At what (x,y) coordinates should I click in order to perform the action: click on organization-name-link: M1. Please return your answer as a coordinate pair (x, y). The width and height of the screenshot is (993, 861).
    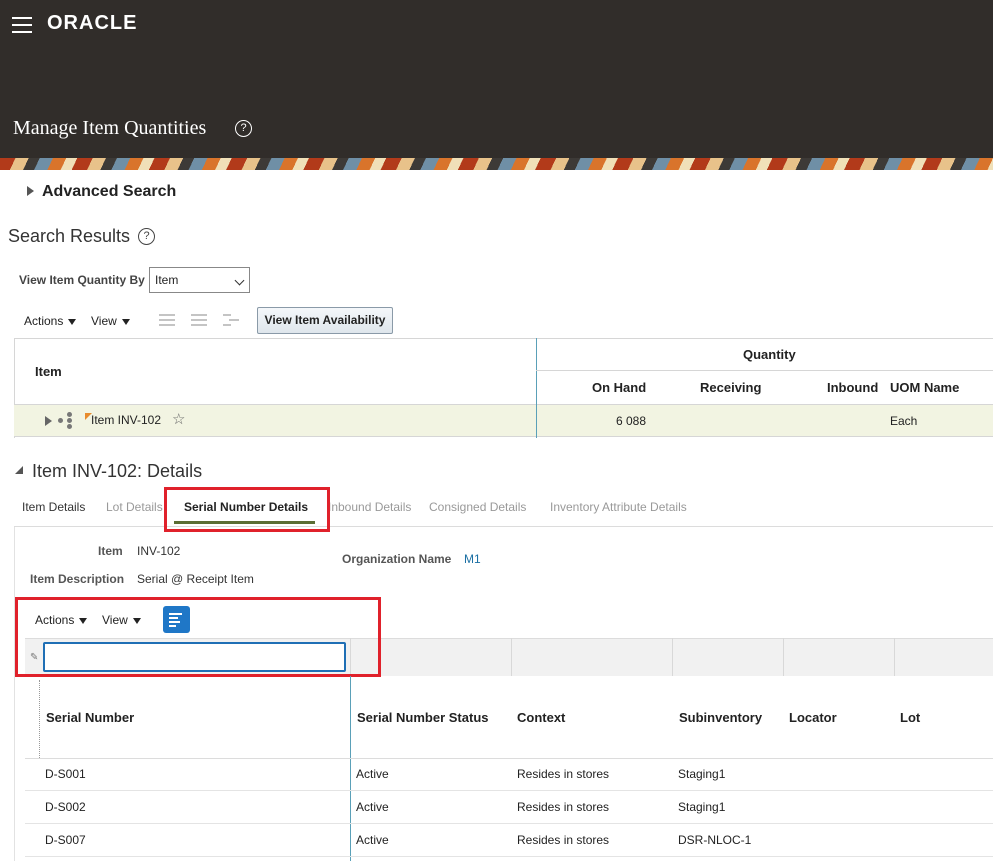
    Looking at the image, I should click on (472, 559).